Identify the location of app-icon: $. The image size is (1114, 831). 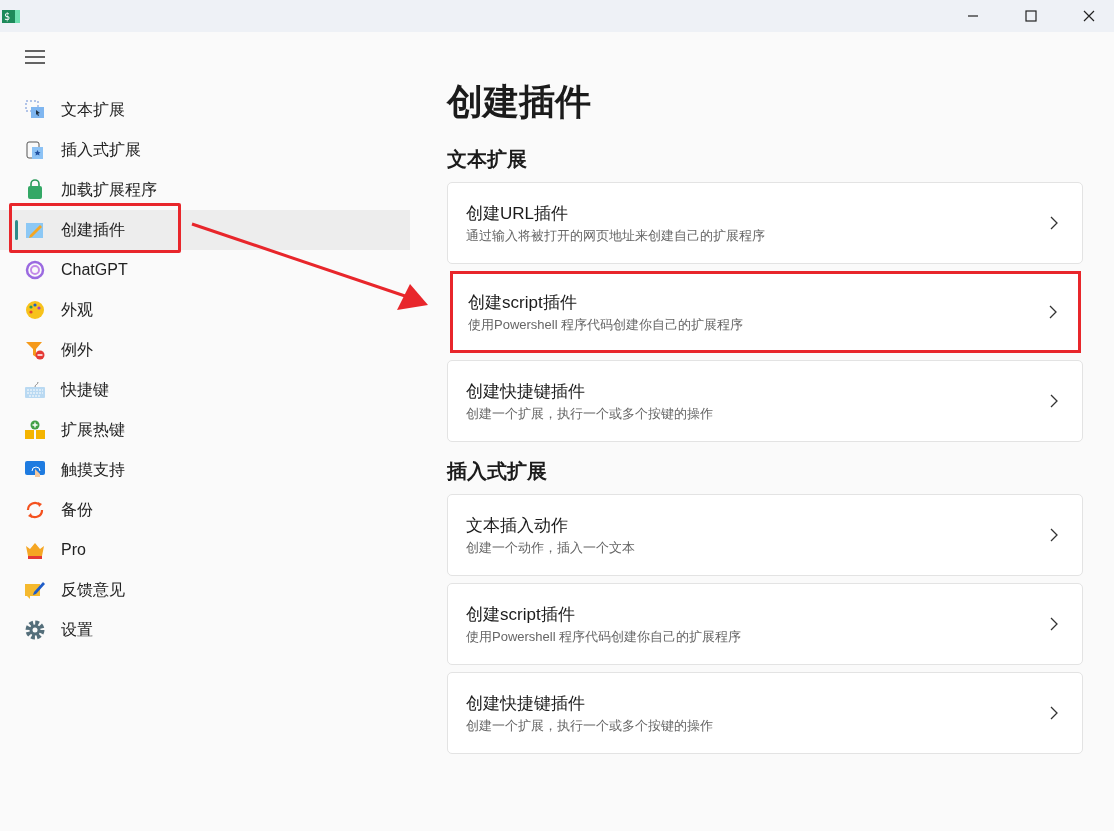
(11, 16).